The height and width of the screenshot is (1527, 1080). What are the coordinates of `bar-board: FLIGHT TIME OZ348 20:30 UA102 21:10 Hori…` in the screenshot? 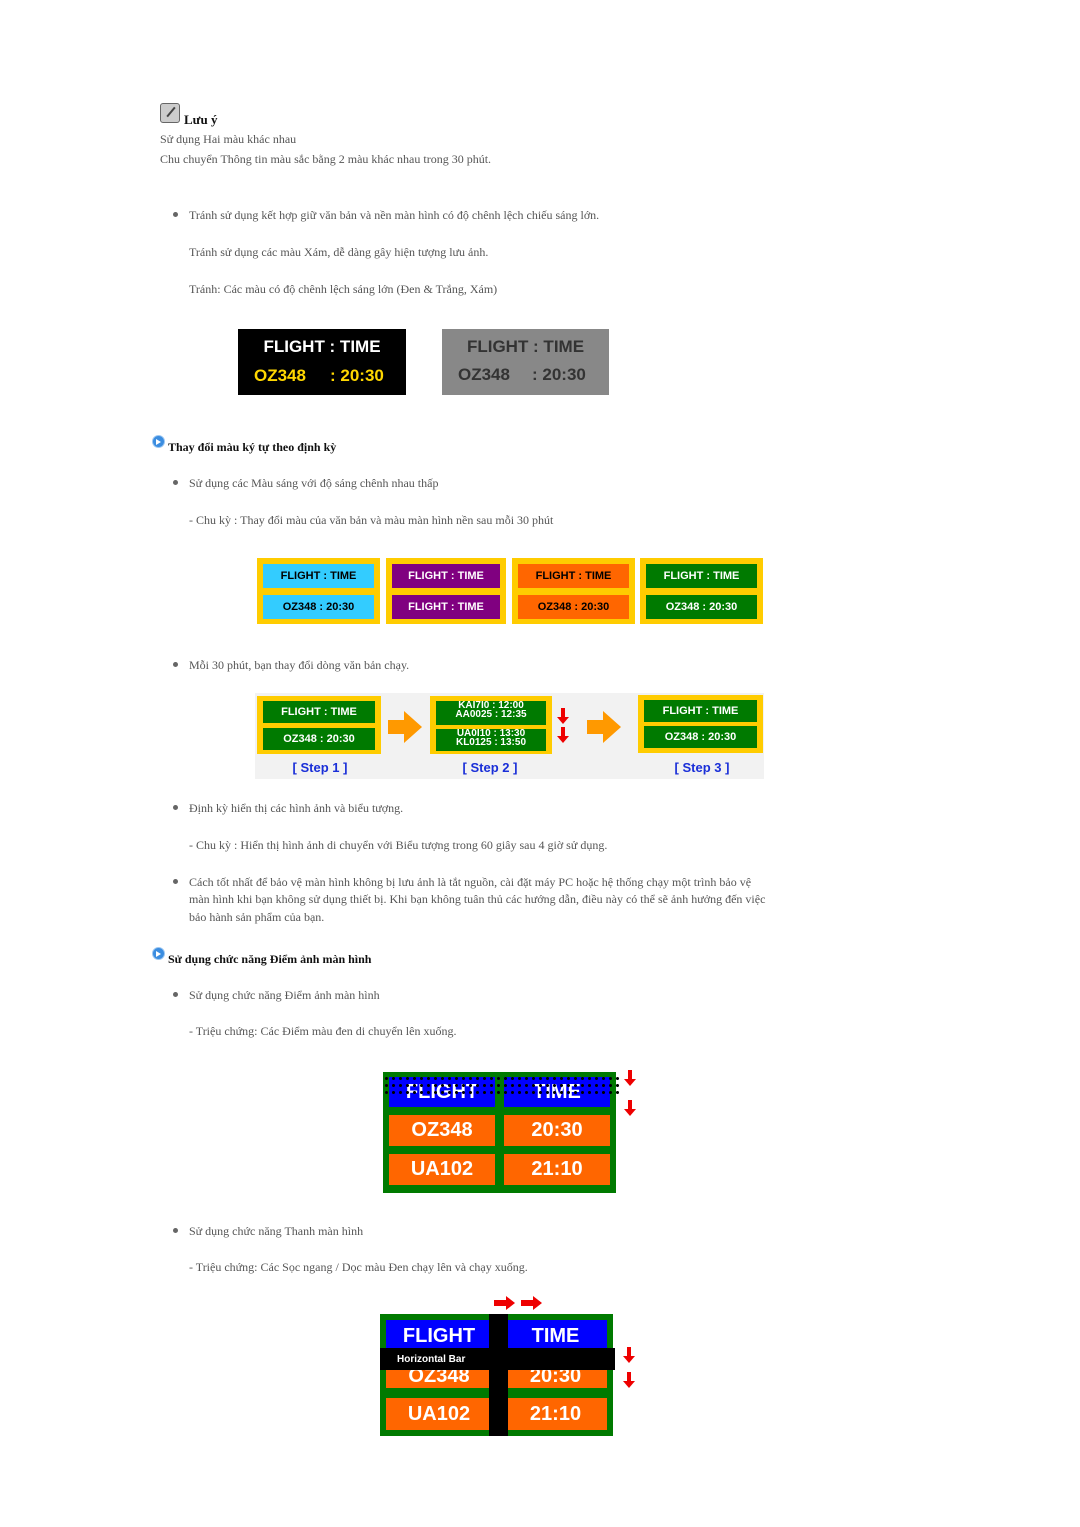 It's located at (497, 1375).